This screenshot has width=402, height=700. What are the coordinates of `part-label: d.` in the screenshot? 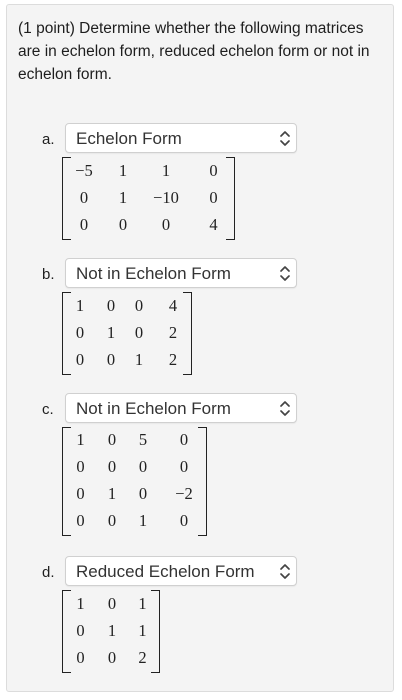 It's located at (48, 572).